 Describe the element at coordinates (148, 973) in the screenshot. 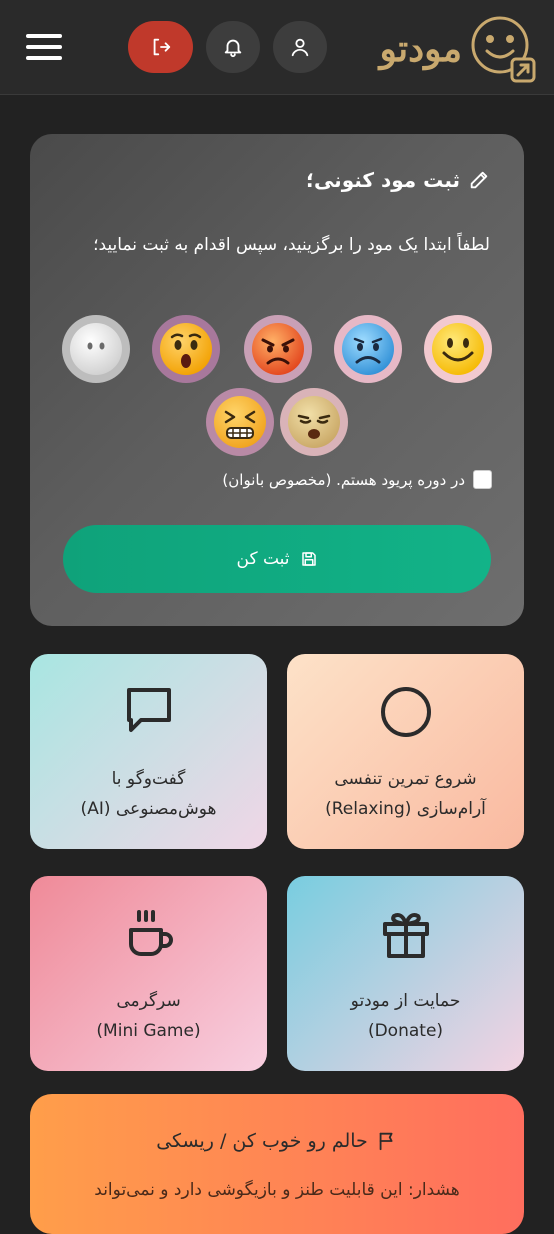

I see `mini-game-tile: سرگرمی (Mini Game)` at that location.